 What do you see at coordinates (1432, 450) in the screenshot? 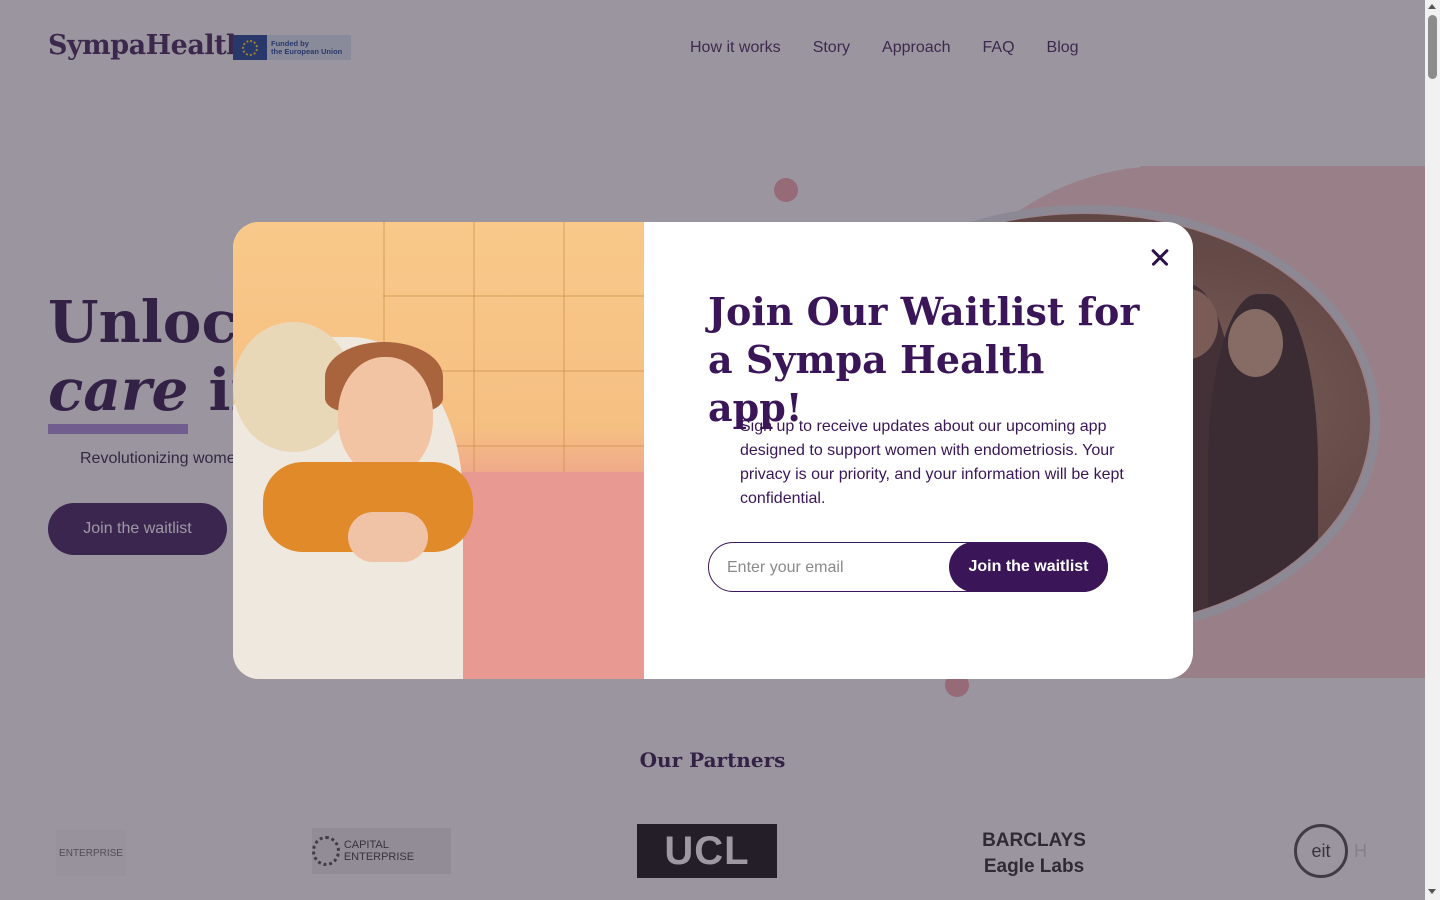
I see `vertical-scrollbar` at bounding box center [1432, 450].